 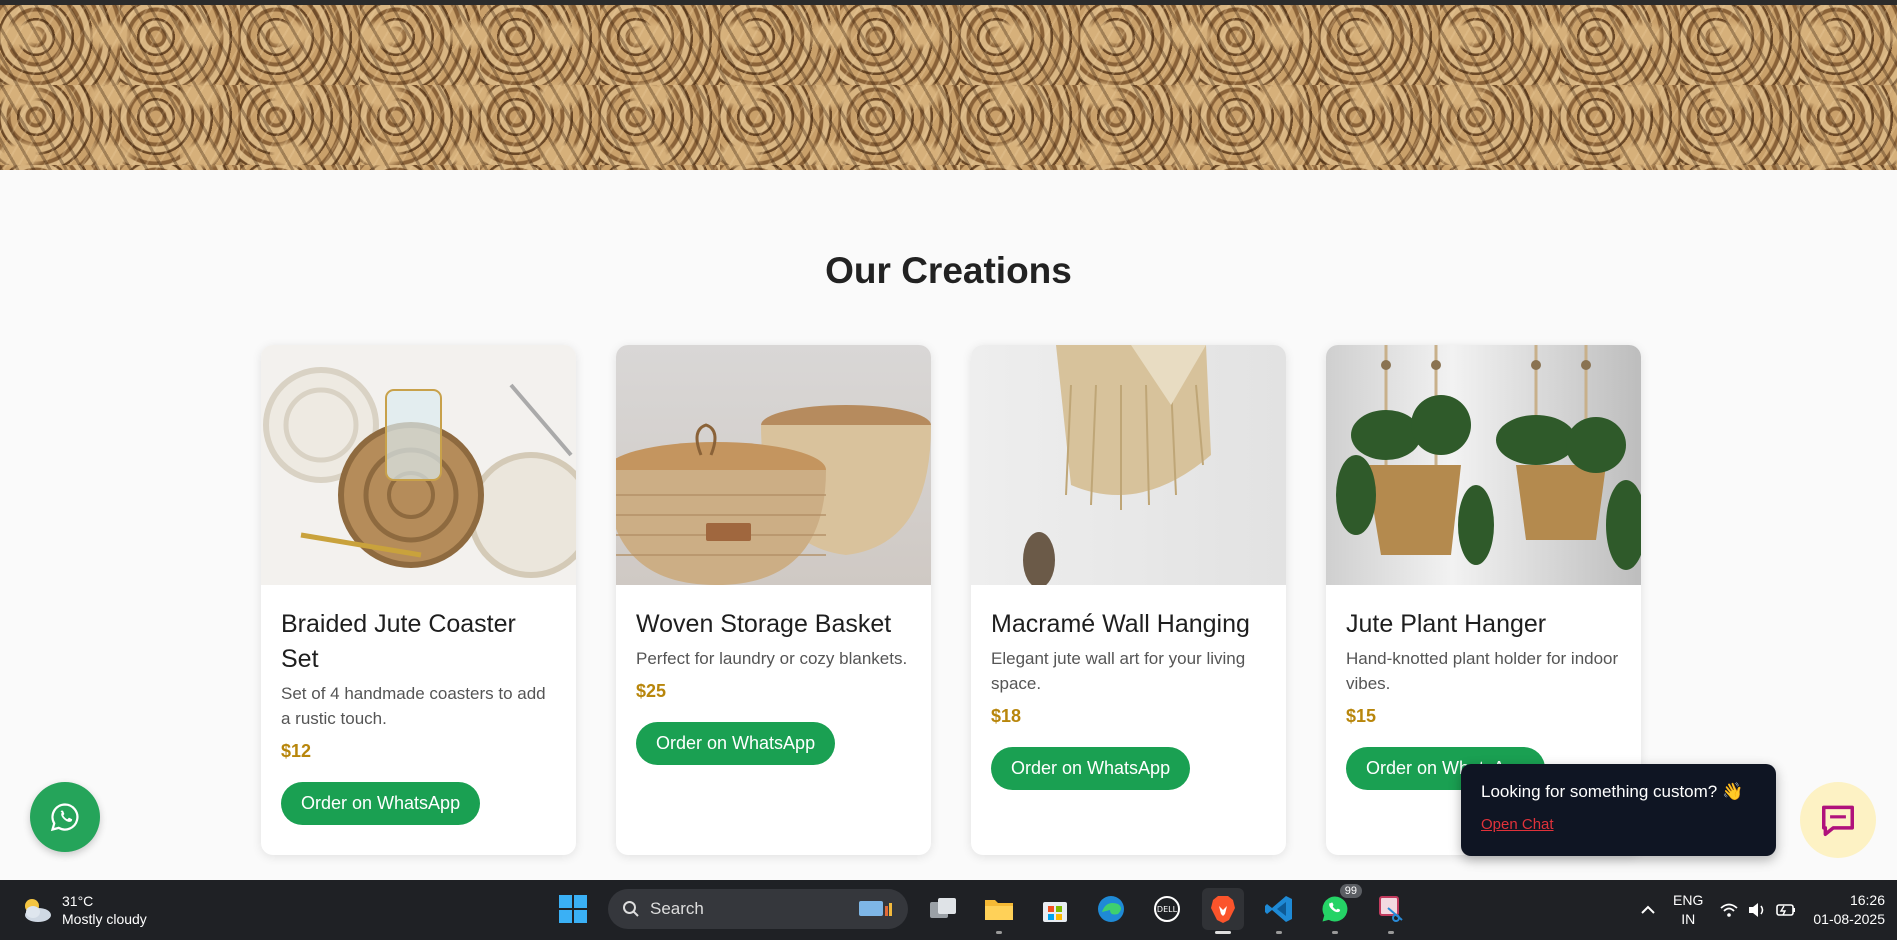 I want to click on chevron-up-icon, so click(x=1648, y=910).